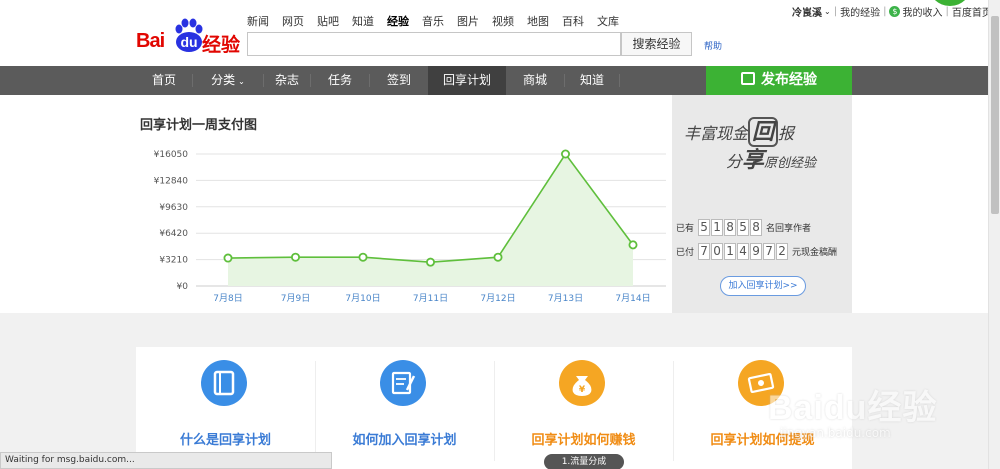  I want to click on card-label: 如何加入回享计划, so click(404, 440).